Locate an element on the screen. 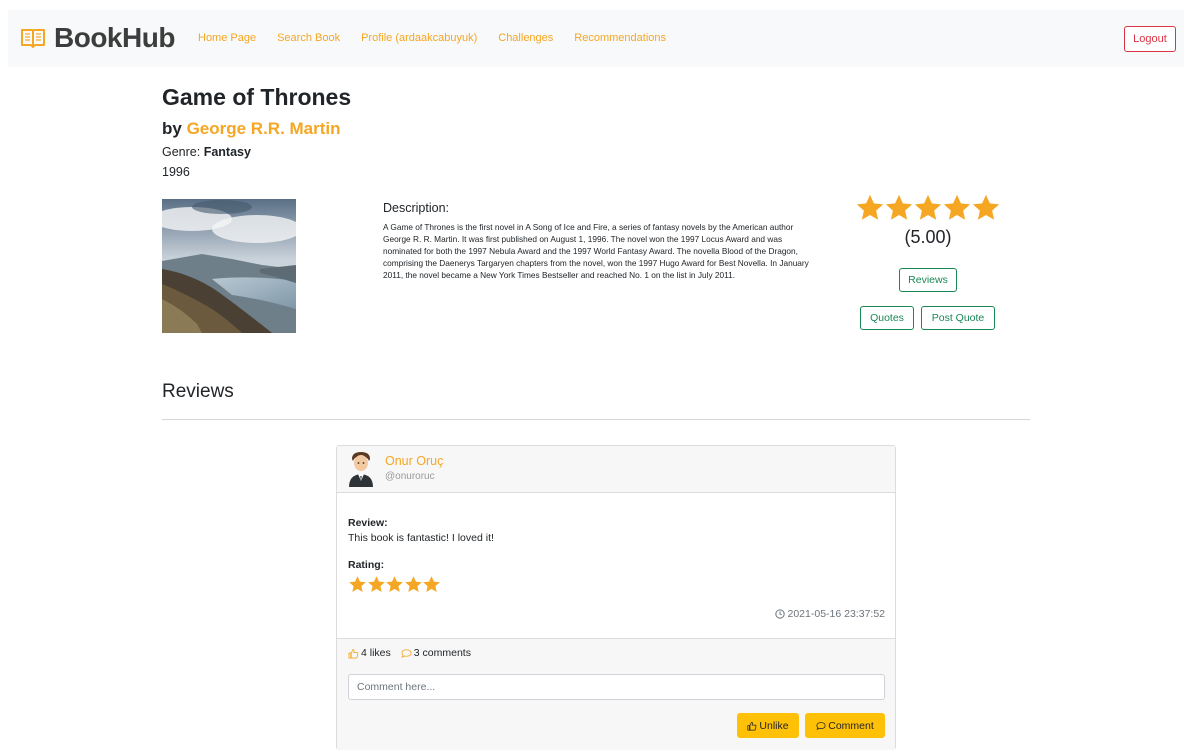  genre-label: Genre: is located at coordinates (183, 152).